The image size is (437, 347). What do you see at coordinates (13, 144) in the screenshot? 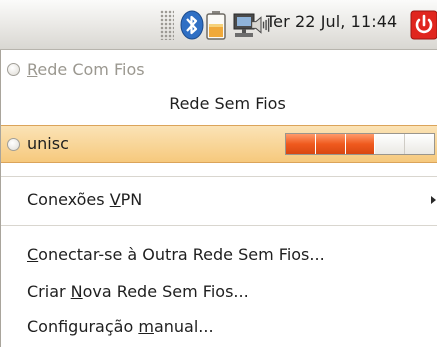
I see `network-radio` at bounding box center [13, 144].